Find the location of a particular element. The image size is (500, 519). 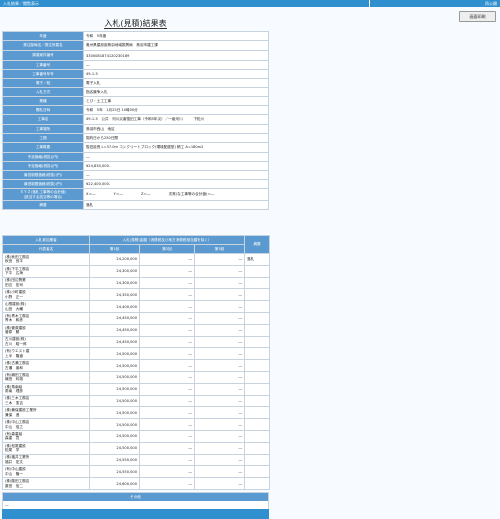

representative-name: 菅原 勝 is located at coordinates (12, 332).